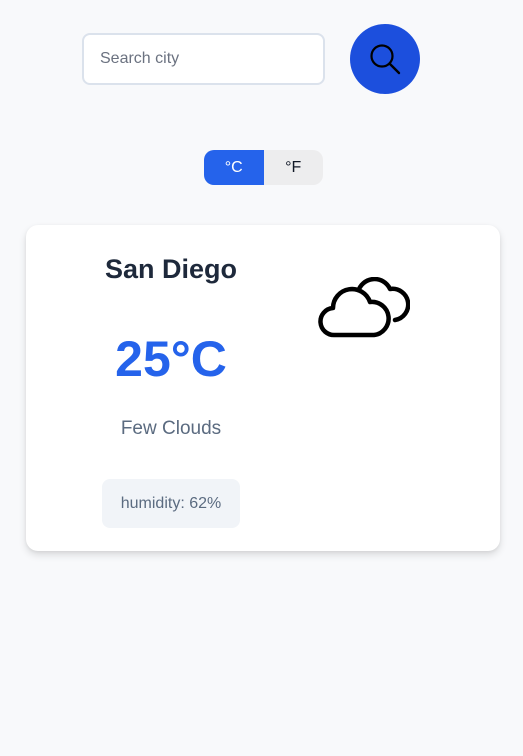  What do you see at coordinates (171, 503) in the screenshot?
I see `humidity-badge: humidity: 62%` at bounding box center [171, 503].